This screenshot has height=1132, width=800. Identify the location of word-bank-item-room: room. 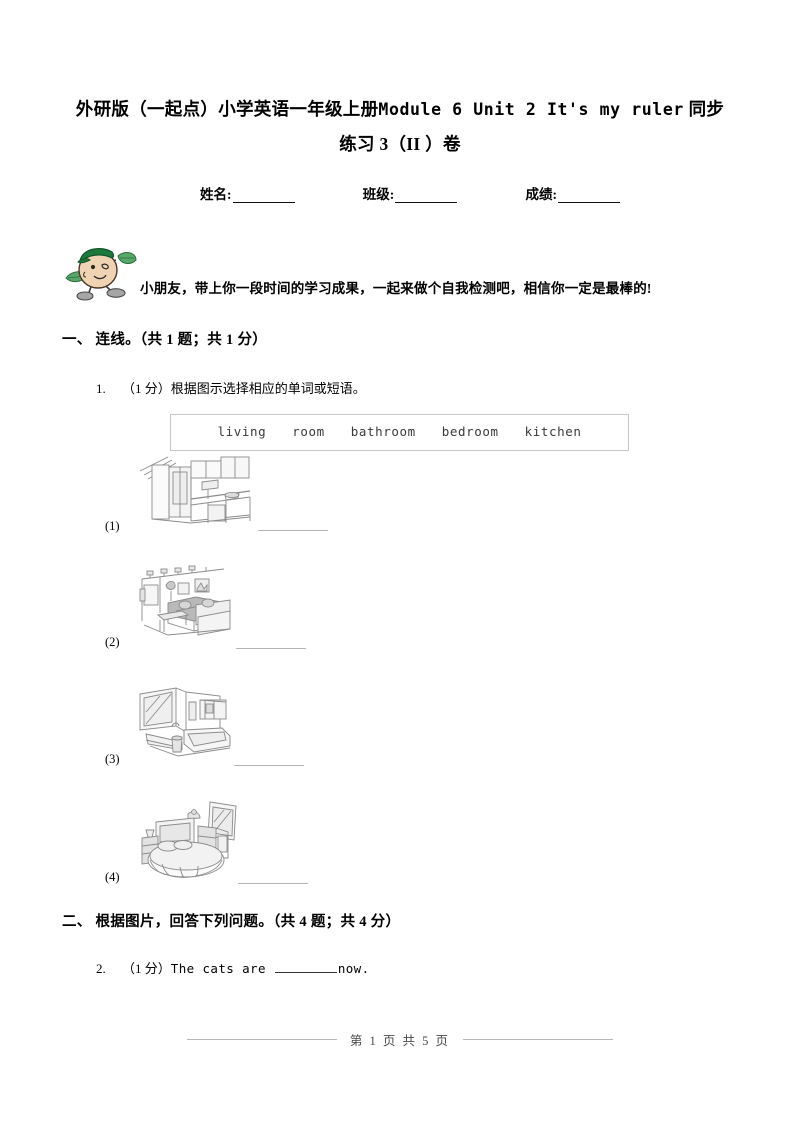
(308, 431).